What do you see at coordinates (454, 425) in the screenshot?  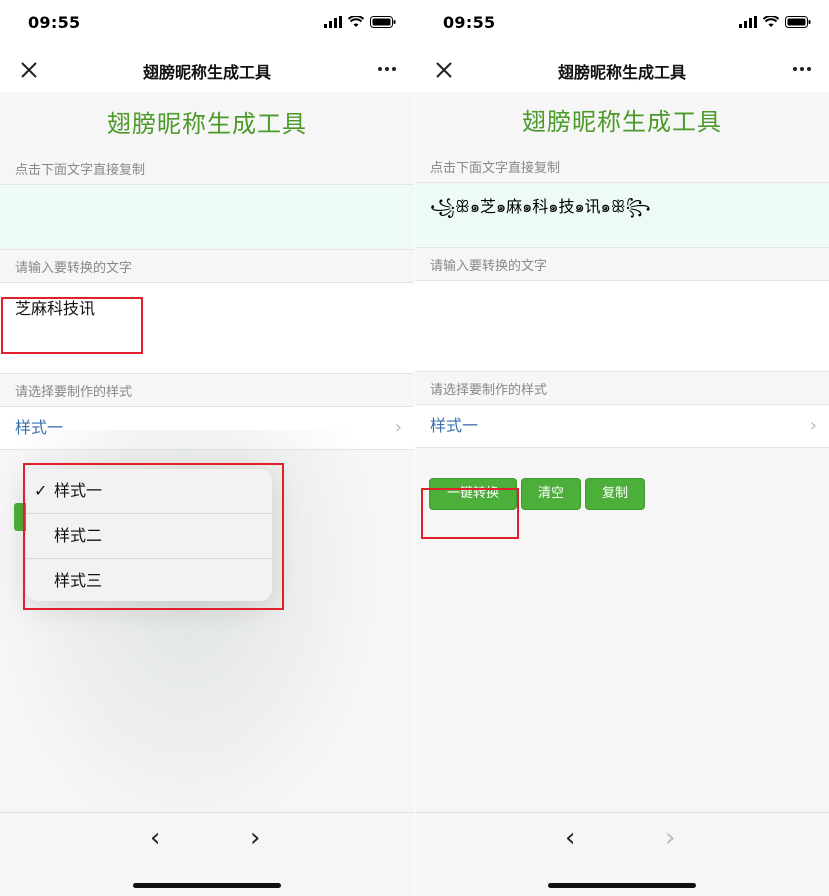 I see `style-select-value: 样式一` at bounding box center [454, 425].